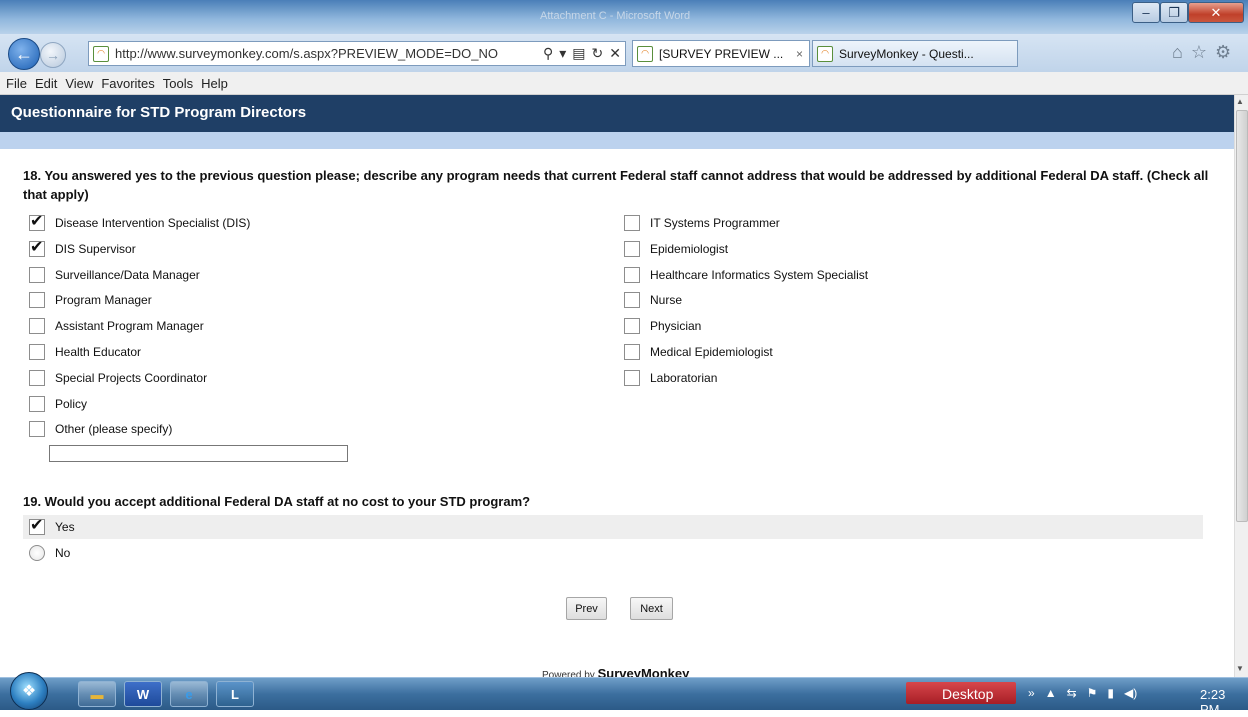  I want to click on back-button: ←, so click(24, 54).